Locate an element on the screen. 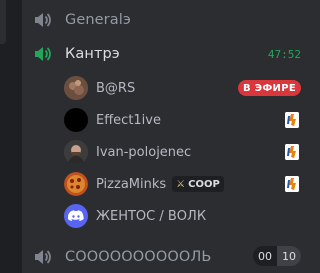  channel-name: Кантрэ is located at coordinates (92, 54).